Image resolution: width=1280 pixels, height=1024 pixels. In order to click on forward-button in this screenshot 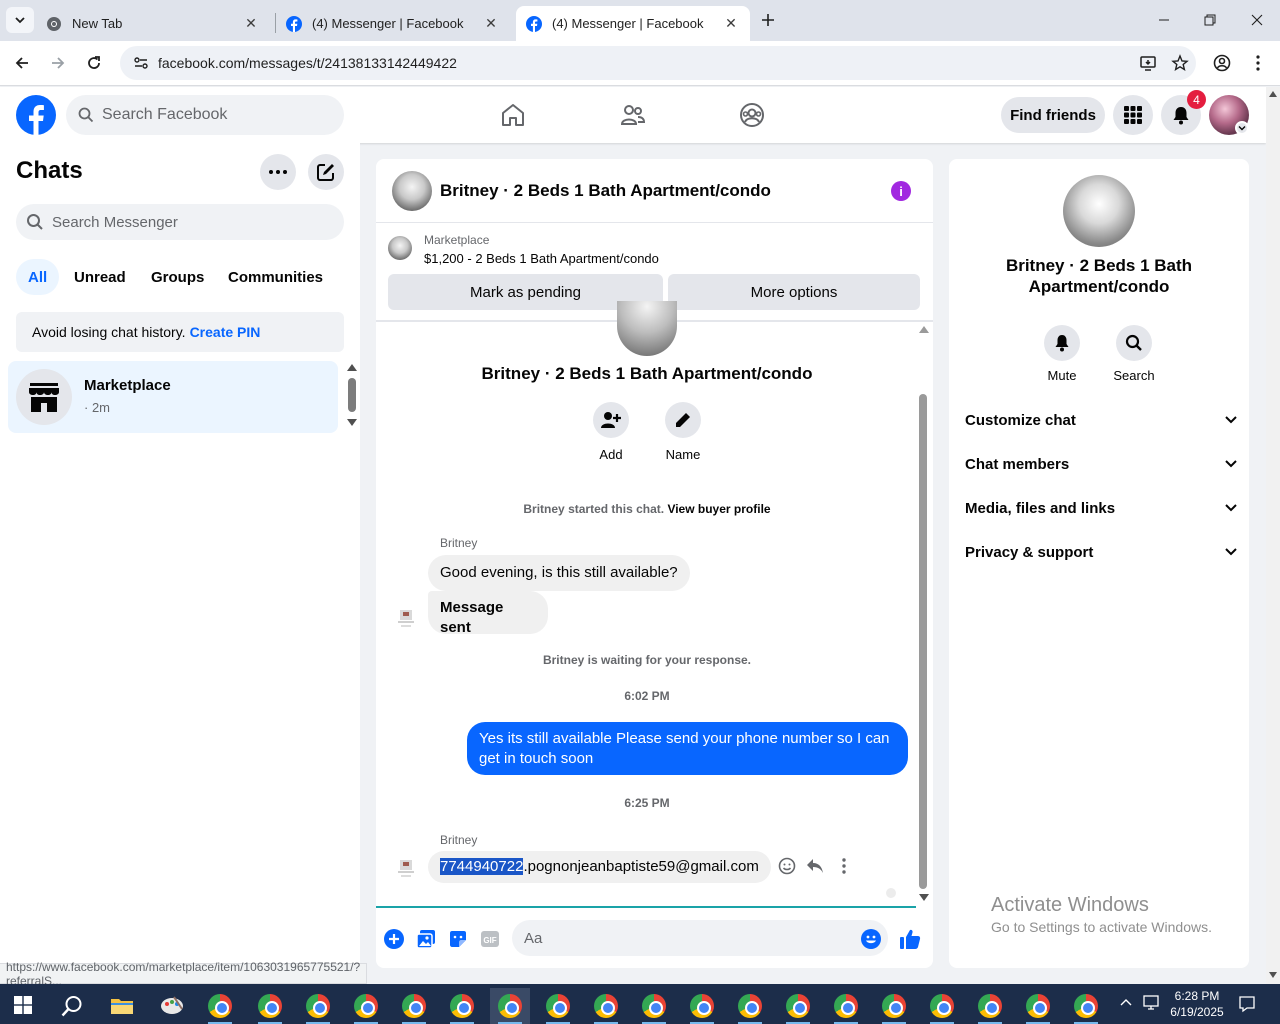, I will do `click(58, 63)`.